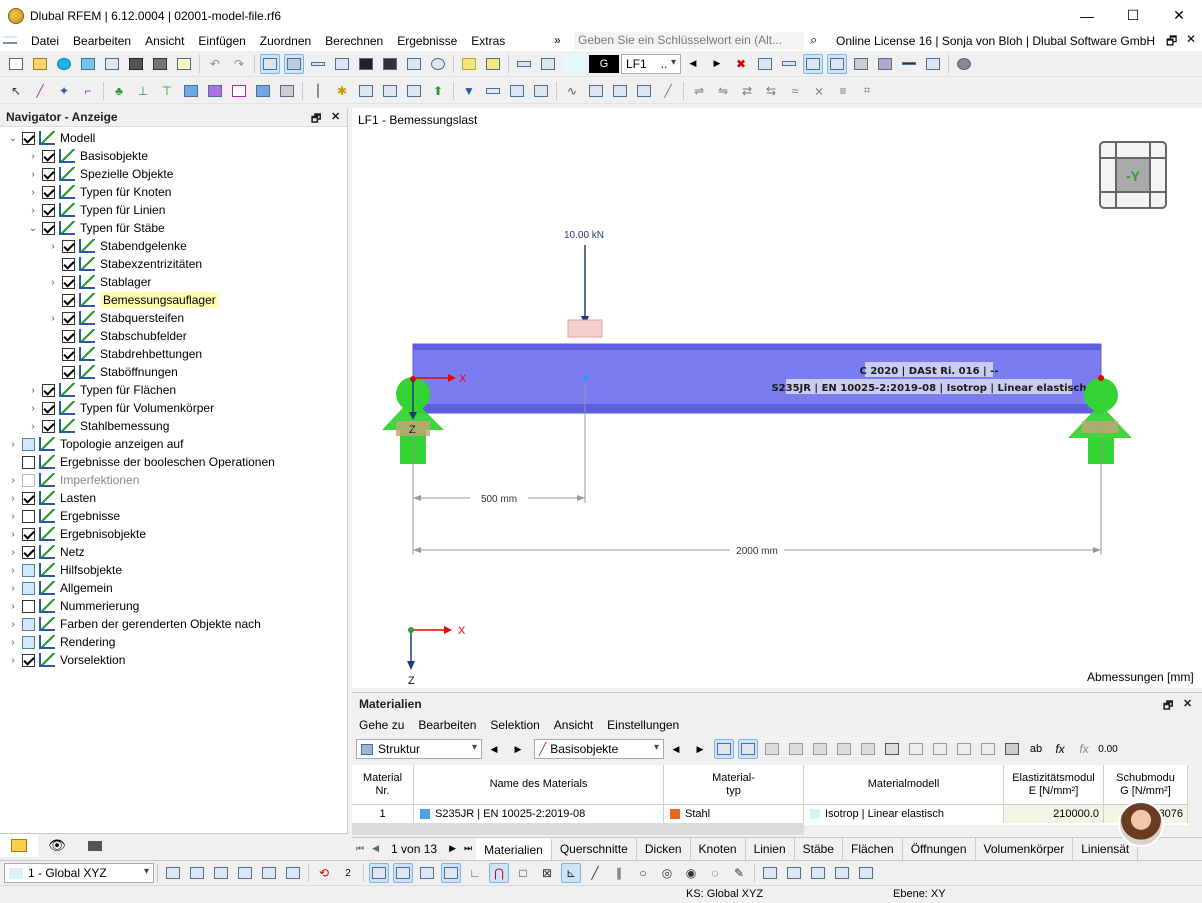 This screenshot has height=903, width=1202. Describe the element at coordinates (844, 749) in the screenshot. I see `snowflake-icon` at that location.